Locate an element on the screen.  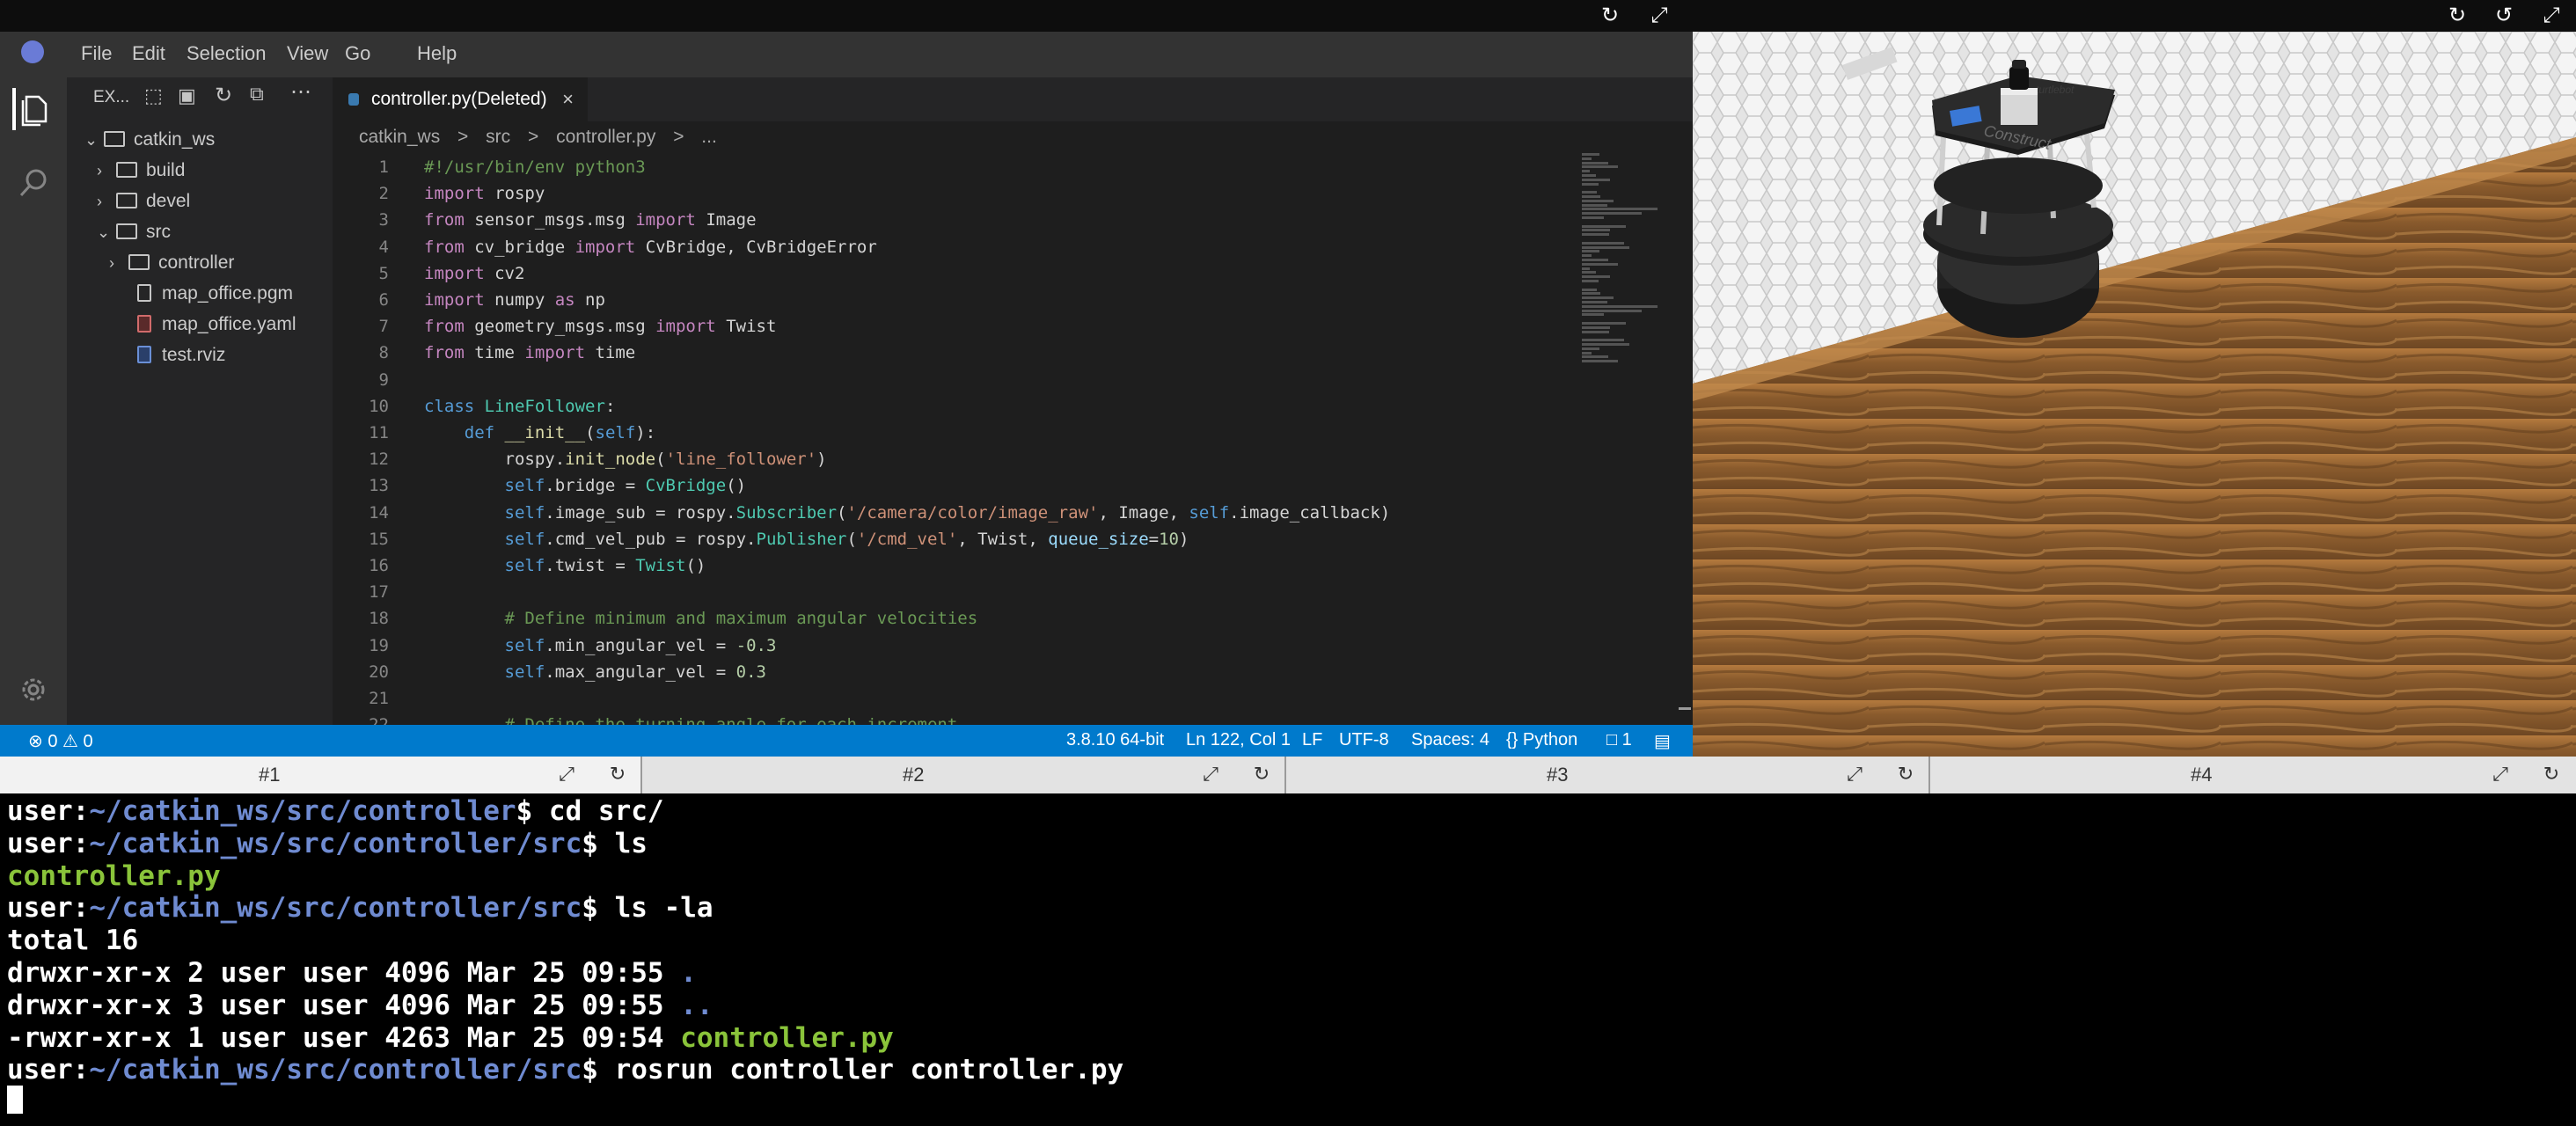
language-mode: {} Python is located at coordinates (1541, 740).